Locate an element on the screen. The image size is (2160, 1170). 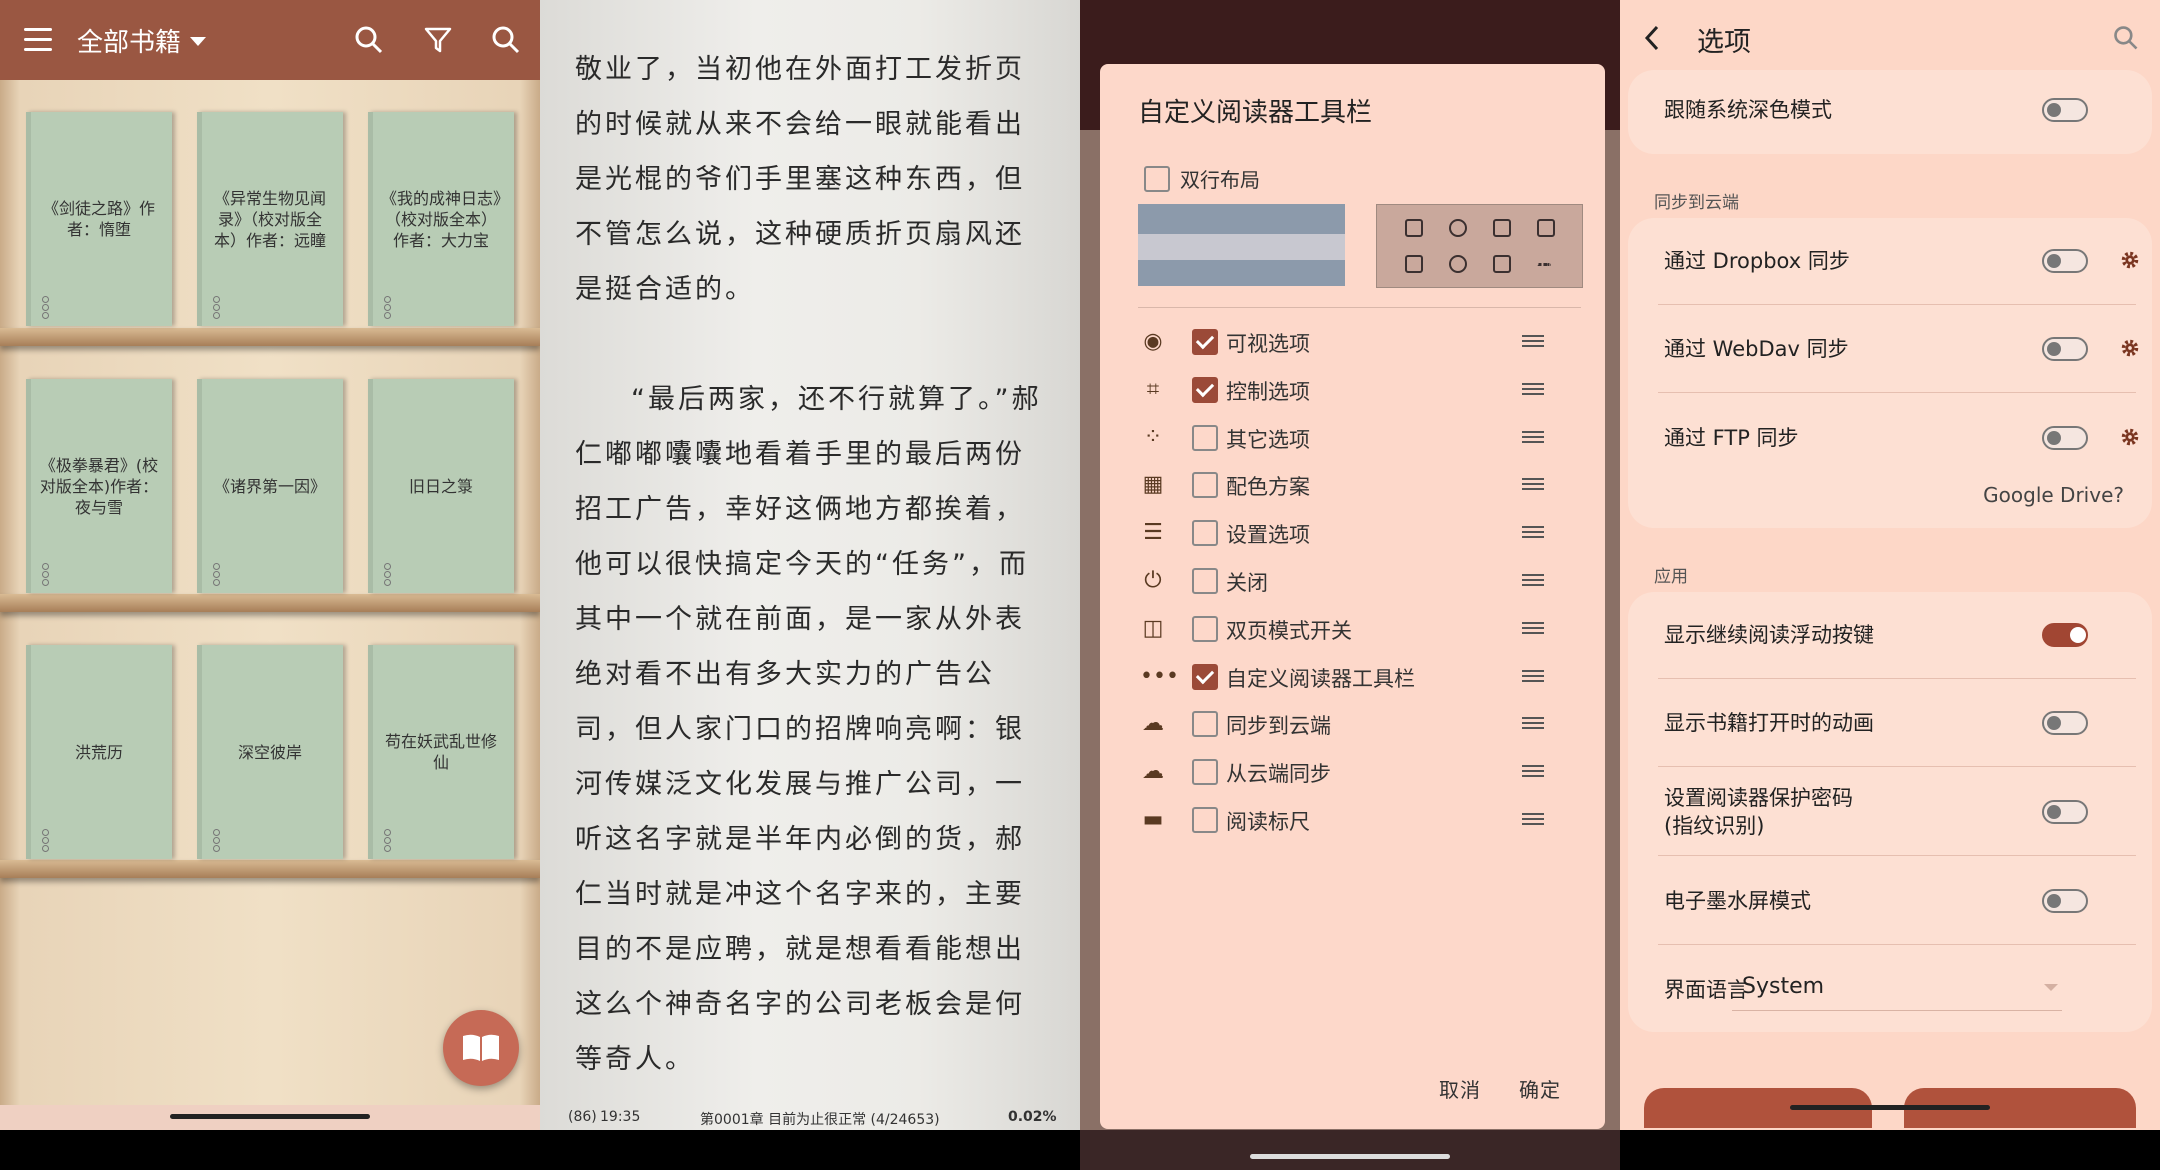
dual-page-icon: ◫ is located at coordinates (1153, 628).